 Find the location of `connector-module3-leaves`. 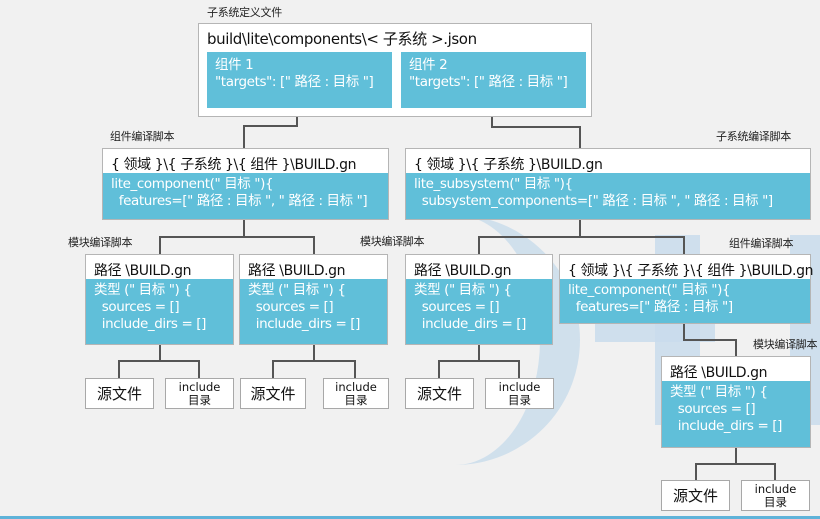

connector-module3-leaves is located at coordinates (459, 361).